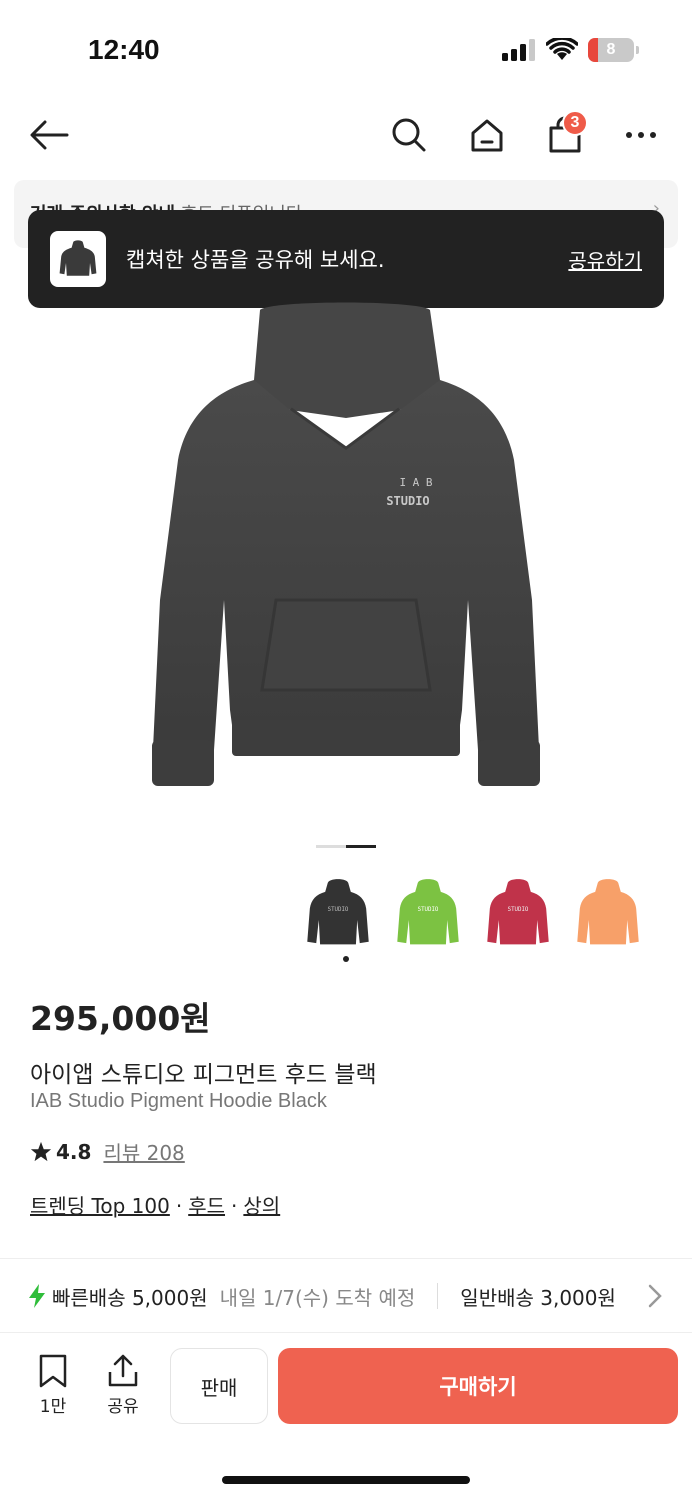 The height and width of the screenshot is (1500, 692). I want to click on tag-trending: 트렌딩 Top 100, so click(100, 1206).